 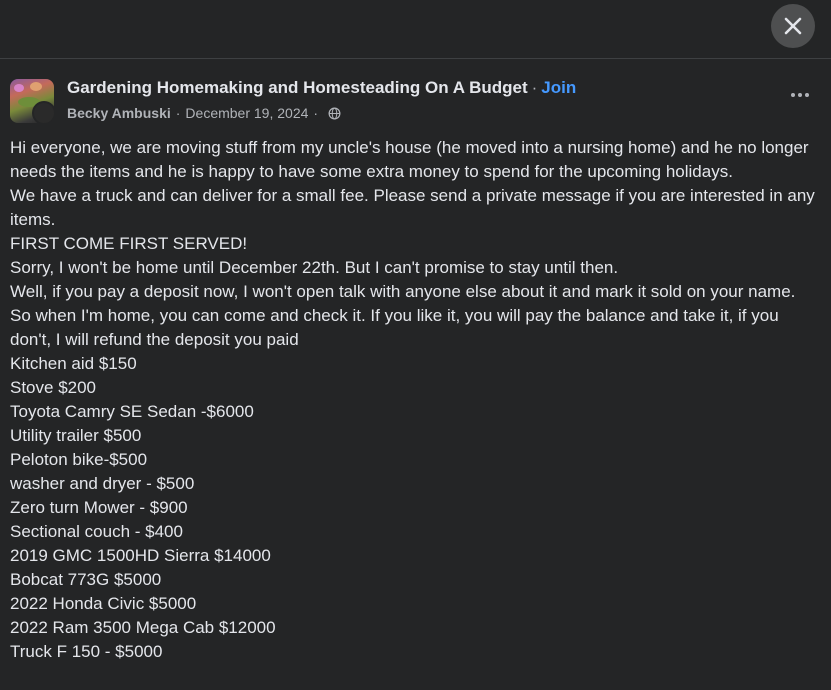 I want to click on group-avatar, so click(x=32, y=101).